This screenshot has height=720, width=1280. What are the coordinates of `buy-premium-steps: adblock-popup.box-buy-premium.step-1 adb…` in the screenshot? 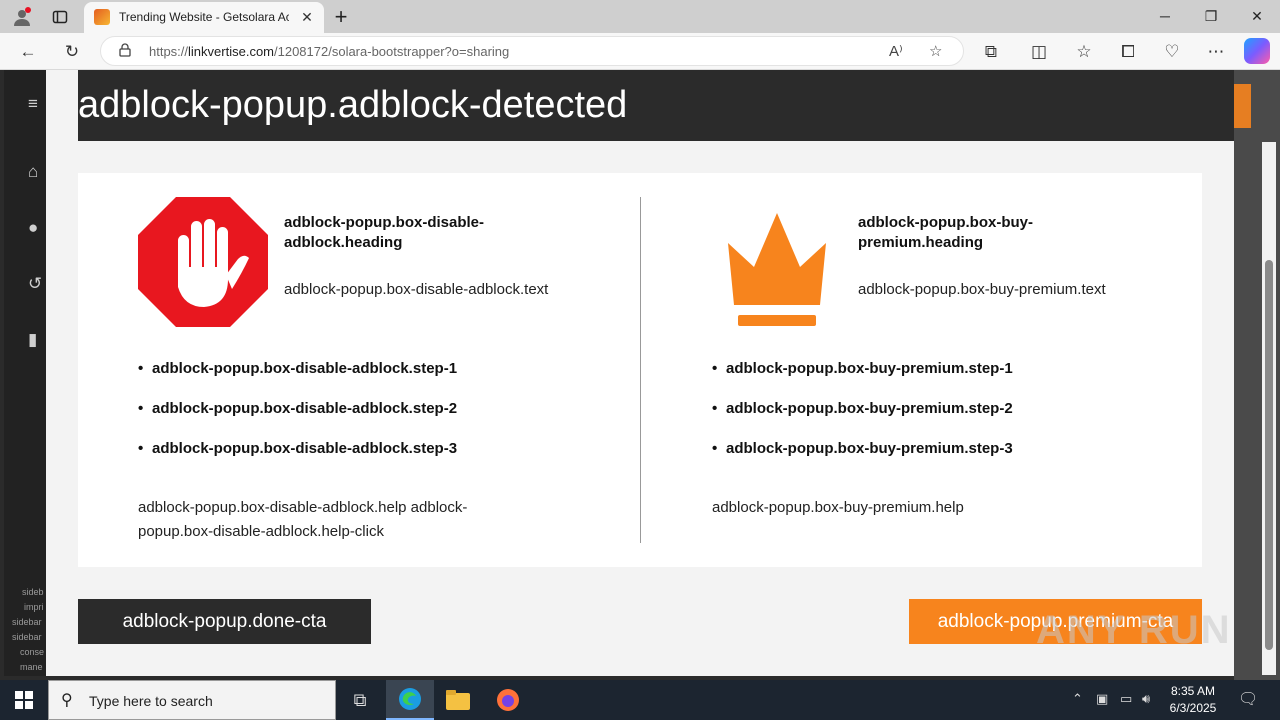 It's located at (862, 419).